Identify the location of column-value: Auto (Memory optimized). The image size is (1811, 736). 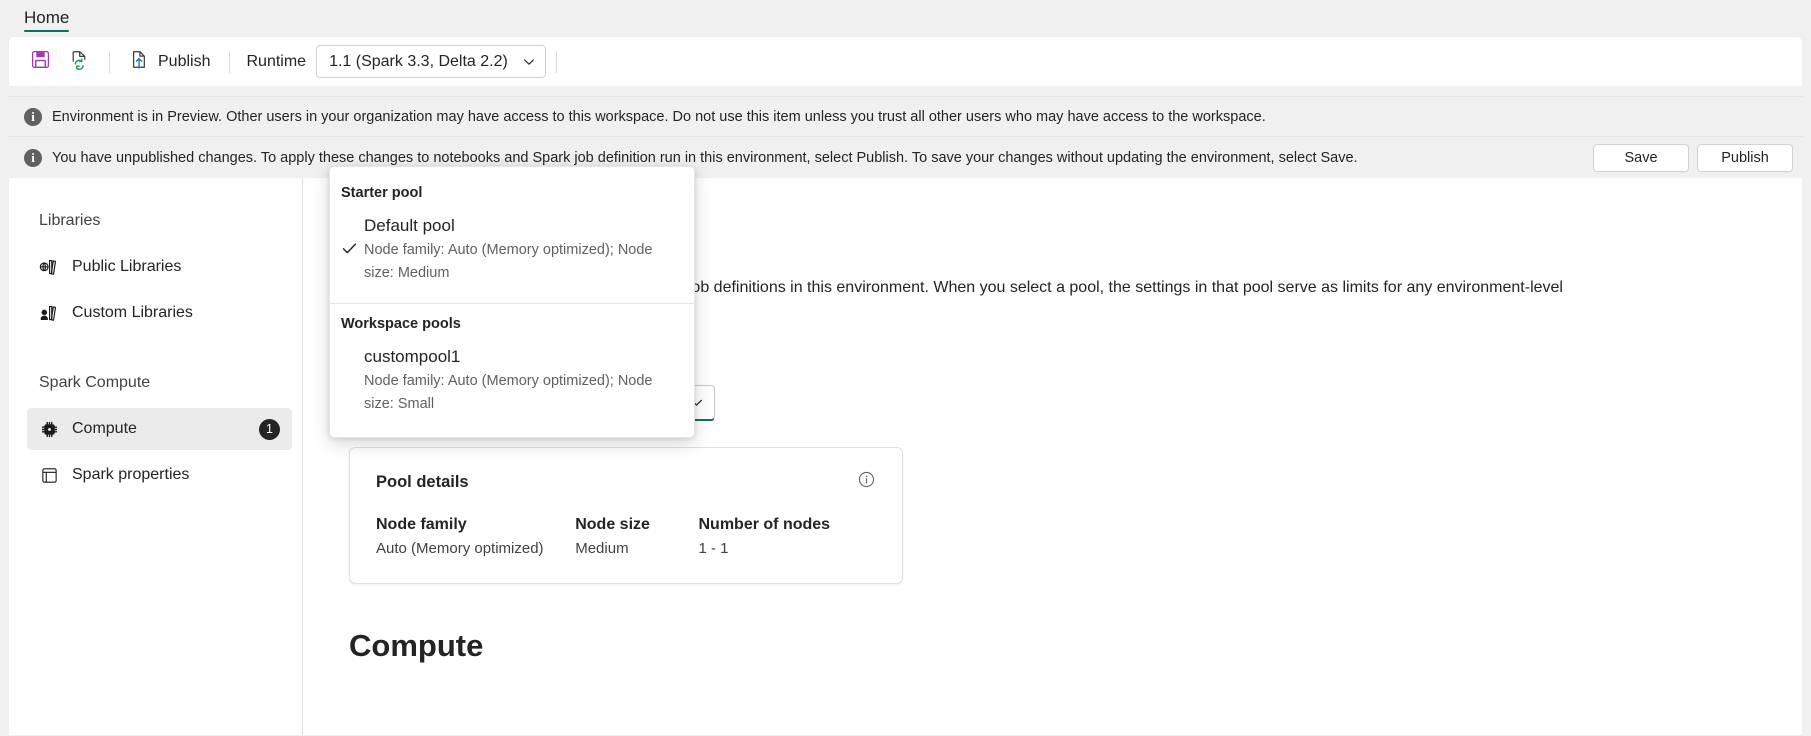
(460, 549).